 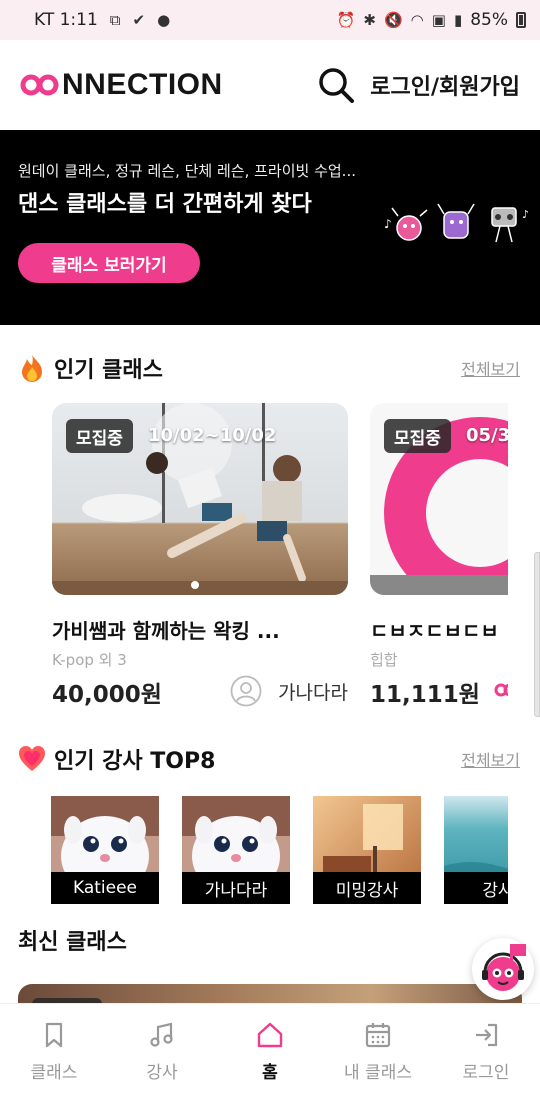 I want to click on latest-classes-header: 최신 클래스, so click(x=269, y=940).